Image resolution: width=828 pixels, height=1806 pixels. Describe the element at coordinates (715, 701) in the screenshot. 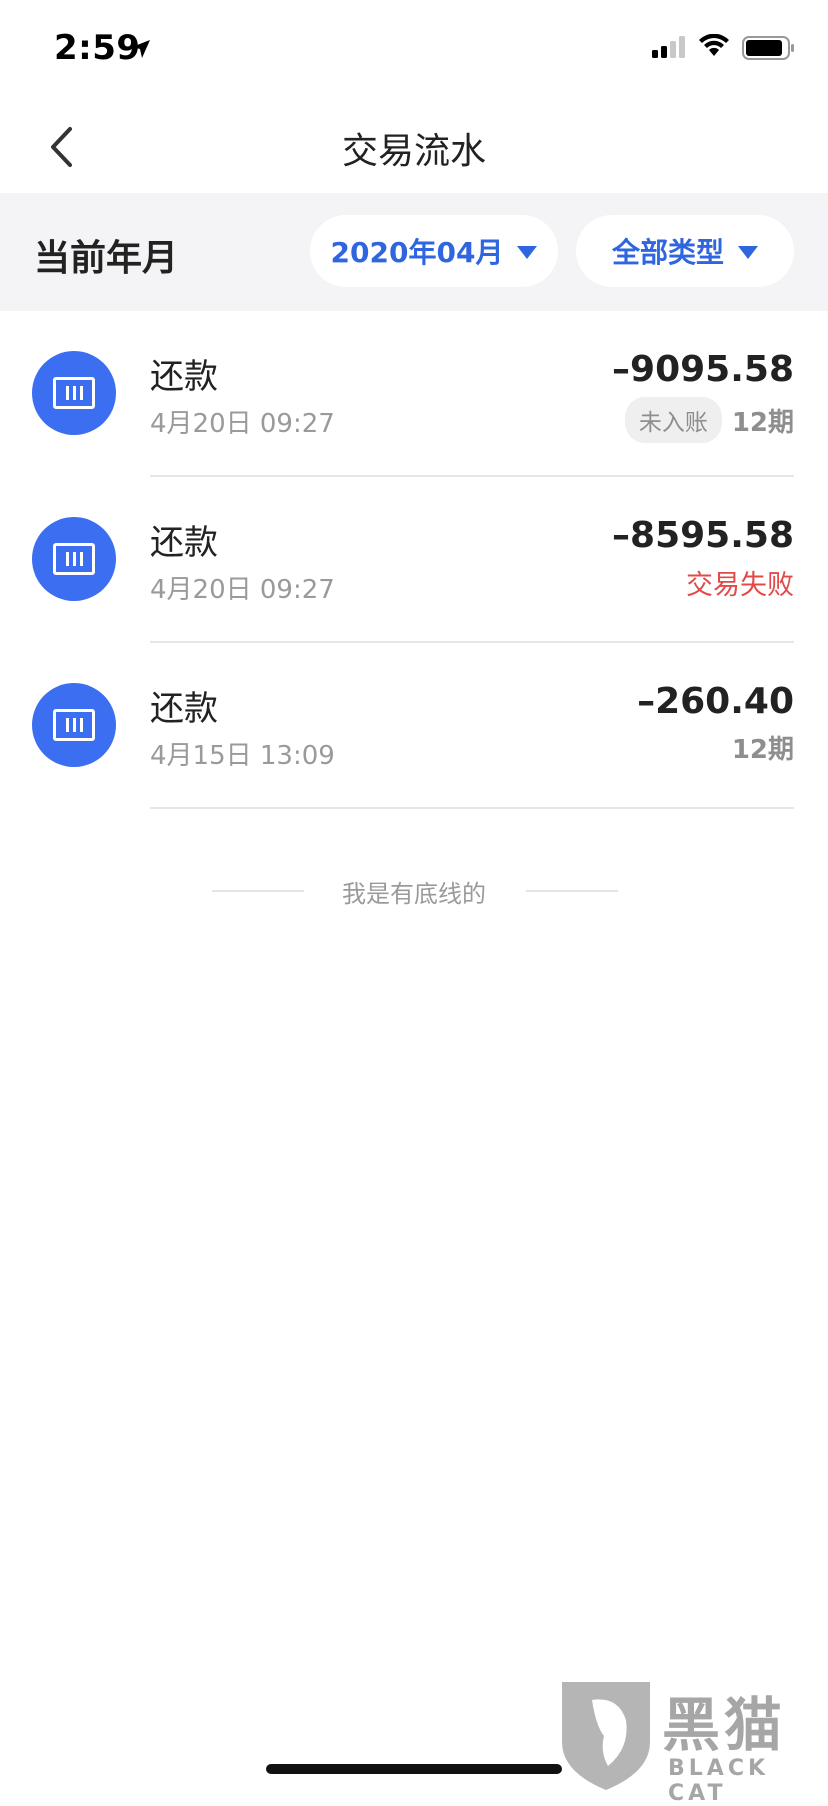

I see `transaction-amount: –260.40` at that location.